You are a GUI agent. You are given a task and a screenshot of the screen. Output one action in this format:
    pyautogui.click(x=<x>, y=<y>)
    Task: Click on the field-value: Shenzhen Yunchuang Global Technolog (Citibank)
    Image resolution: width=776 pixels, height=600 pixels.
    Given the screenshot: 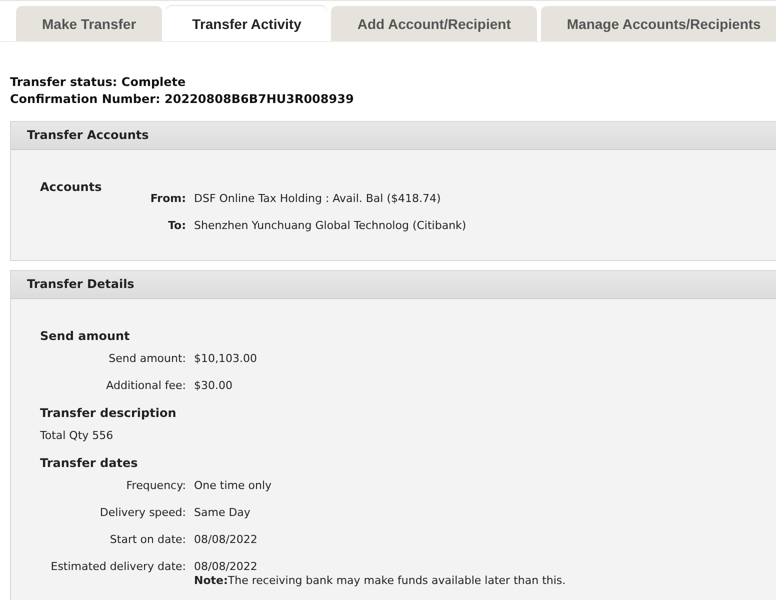 What is the action you would take?
    pyautogui.click(x=330, y=226)
    